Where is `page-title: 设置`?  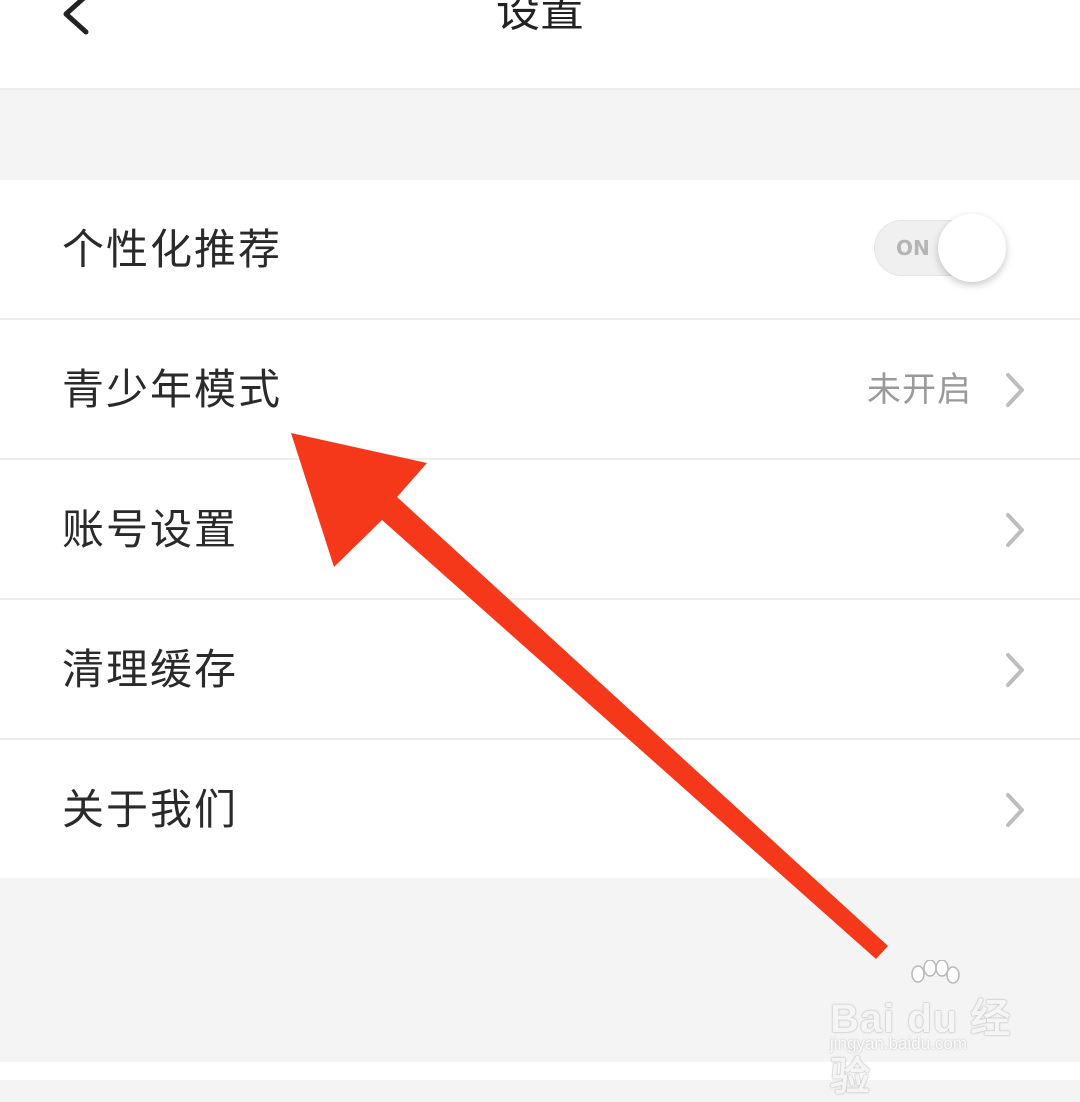 page-title: 设置 is located at coordinates (540, 18).